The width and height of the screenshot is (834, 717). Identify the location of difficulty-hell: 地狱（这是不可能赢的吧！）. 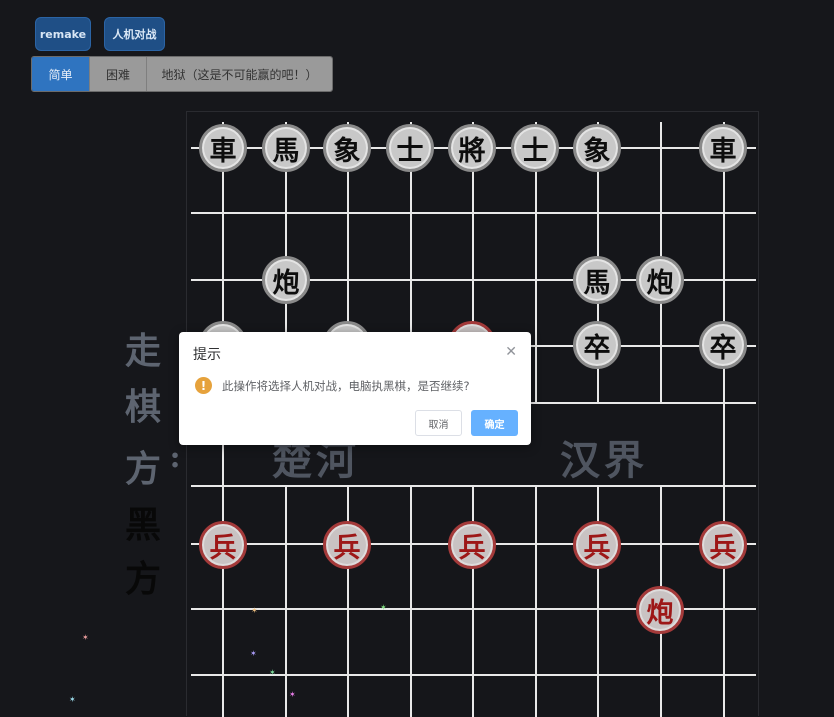
(239, 74).